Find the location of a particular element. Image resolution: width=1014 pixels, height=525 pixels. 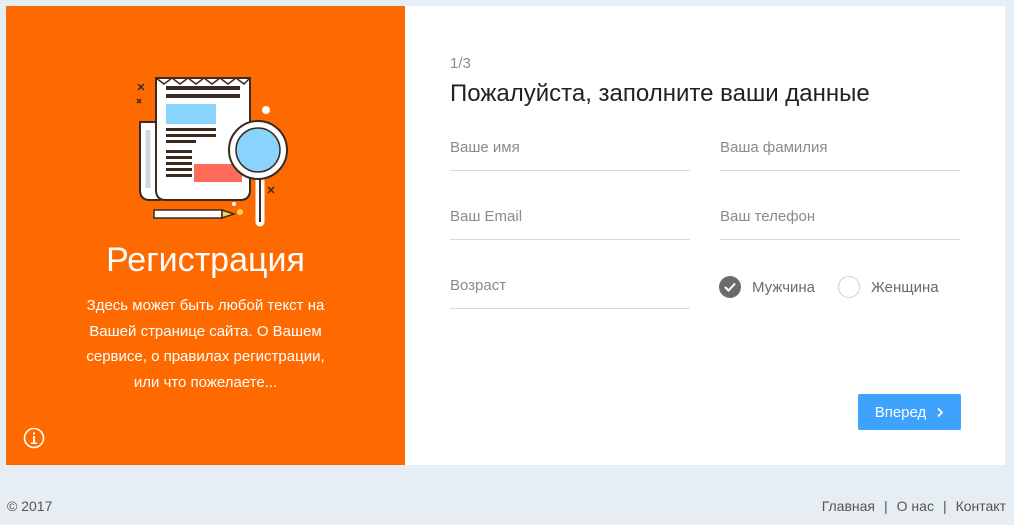

footer-copyright: © 2017 is located at coordinates (30, 506).